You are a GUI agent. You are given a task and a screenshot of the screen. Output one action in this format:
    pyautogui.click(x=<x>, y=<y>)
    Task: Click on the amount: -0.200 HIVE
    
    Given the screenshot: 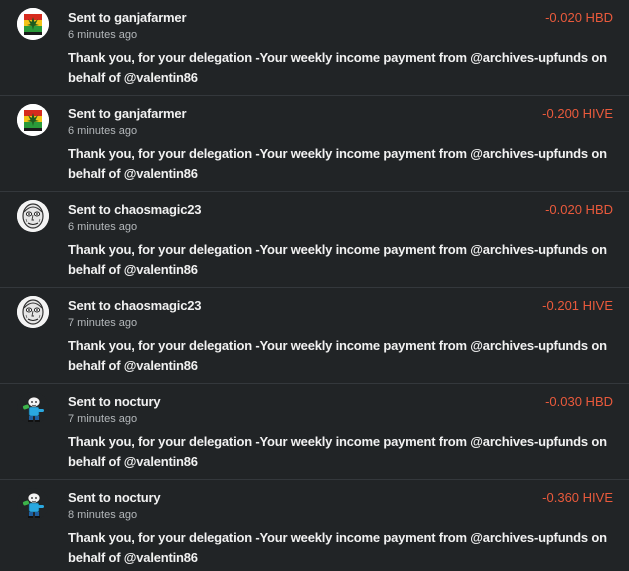 What is the action you would take?
    pyautogui.click(x=577, y=113)
    